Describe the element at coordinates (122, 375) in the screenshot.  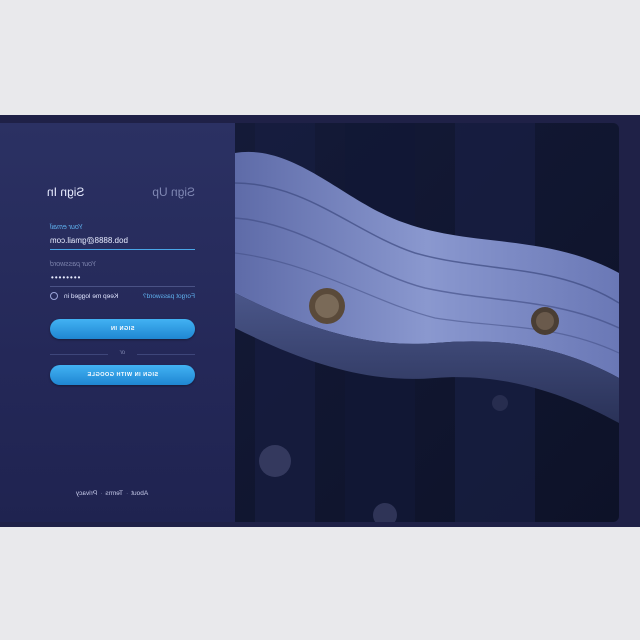
I see `google-sign-in-button: SIGN IN WITH GOOGLE` at that location.